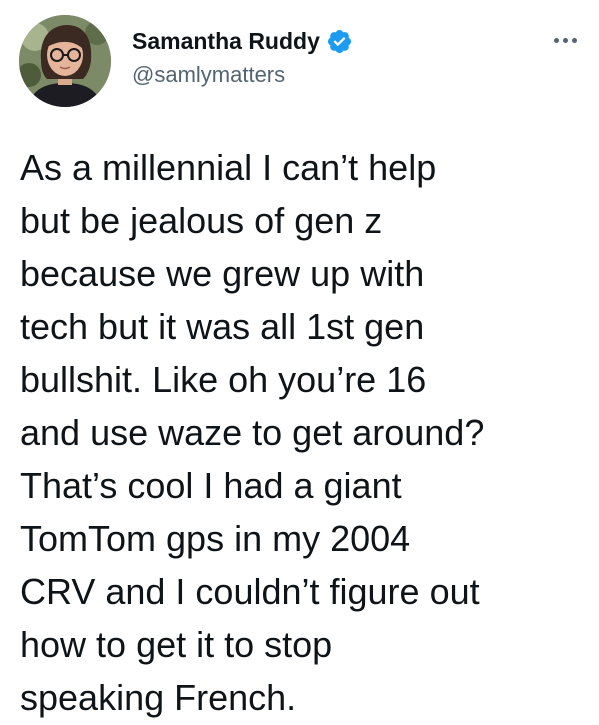 The width and height of the screenshot is (599, 725). Describe the element at coordinates (208, 75) in the screenshot. I see `author-handle: @samlymatters` at that location.